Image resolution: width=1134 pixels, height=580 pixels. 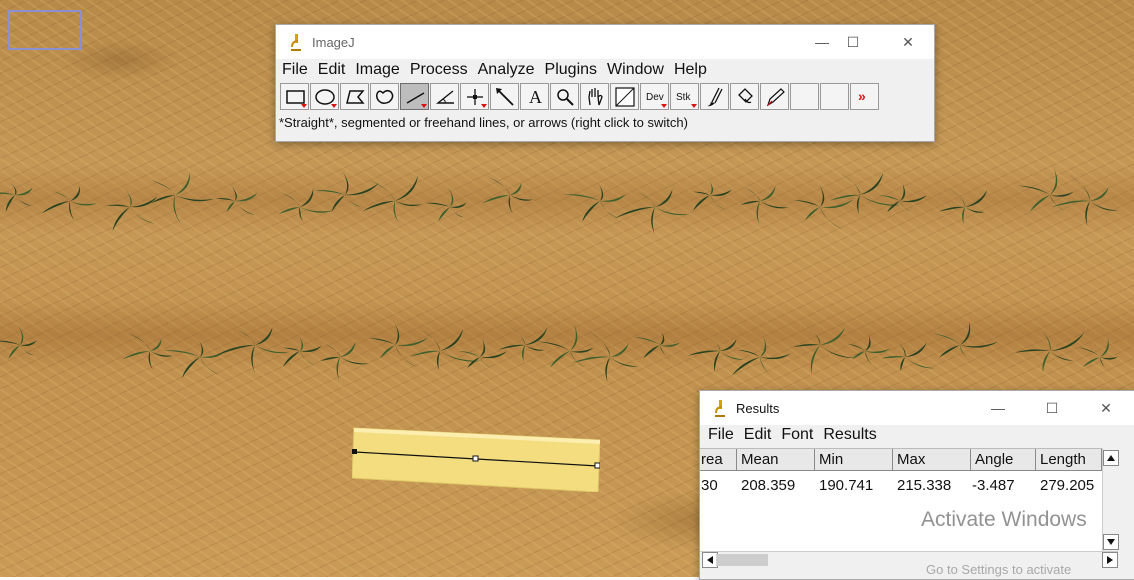 I want to click on vertical-scrollbar, so click(x=1110, y=499).